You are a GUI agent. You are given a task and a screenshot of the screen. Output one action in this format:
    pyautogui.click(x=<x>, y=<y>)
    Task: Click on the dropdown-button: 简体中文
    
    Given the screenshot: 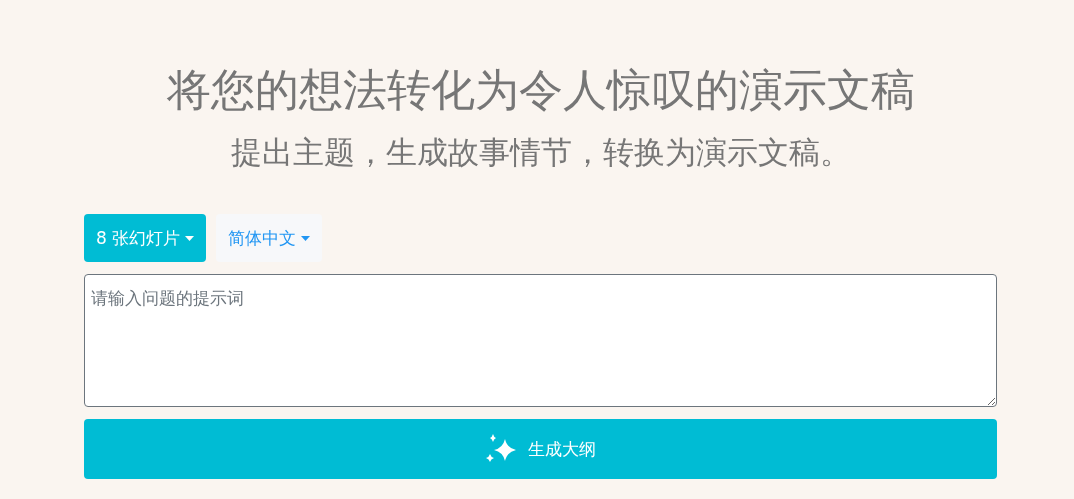 What is the action you would take?
    pyautogui.click(x=269, y=238)
    